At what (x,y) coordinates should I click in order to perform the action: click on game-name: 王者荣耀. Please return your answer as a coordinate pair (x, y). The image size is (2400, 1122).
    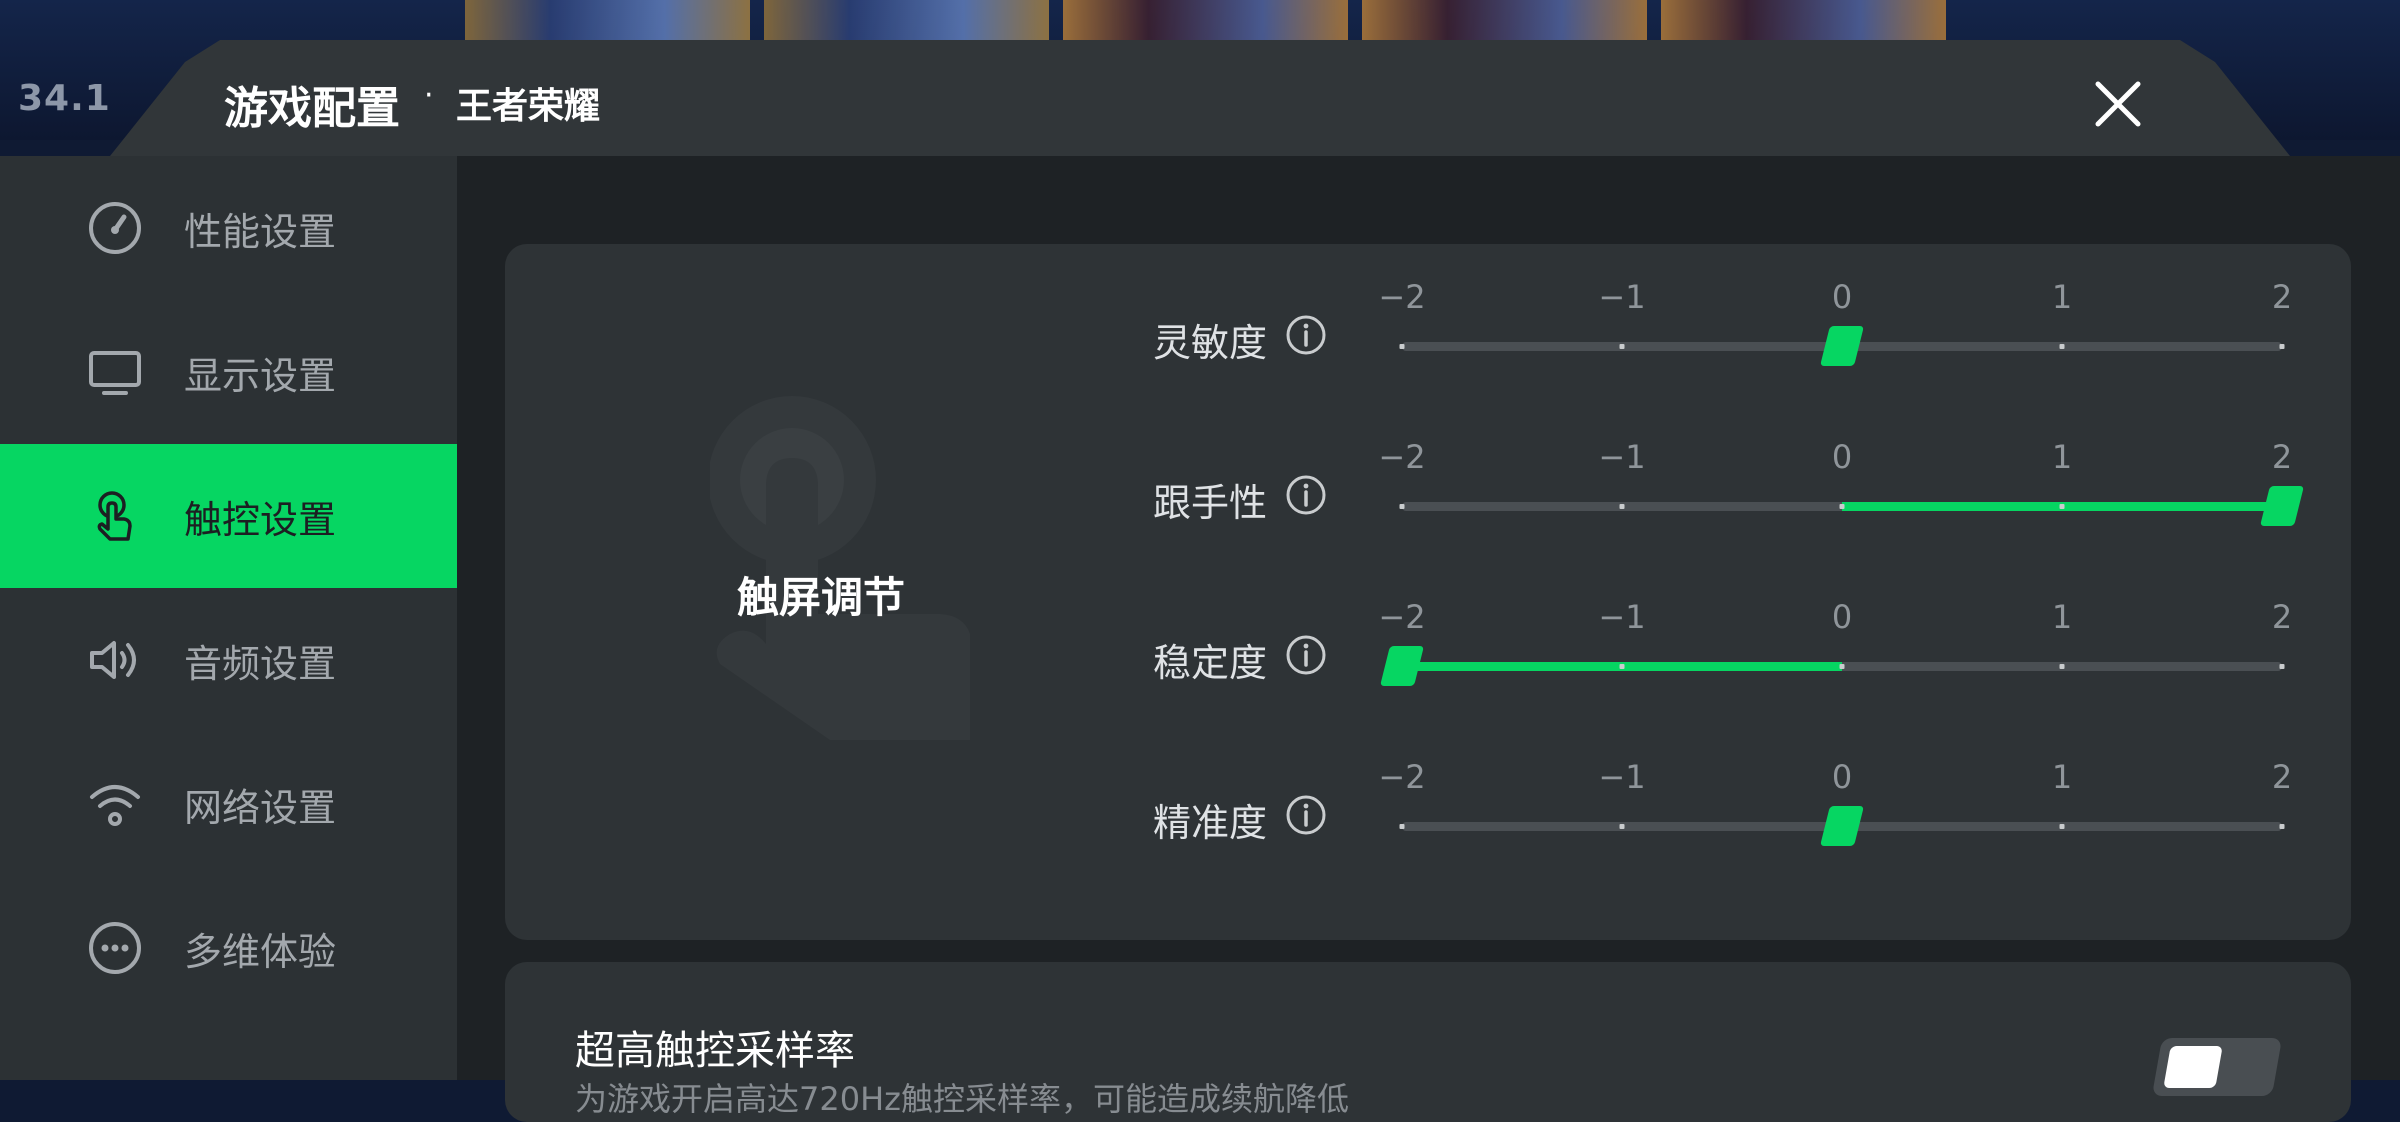
    Looking at the image, I should click on (528, 106).